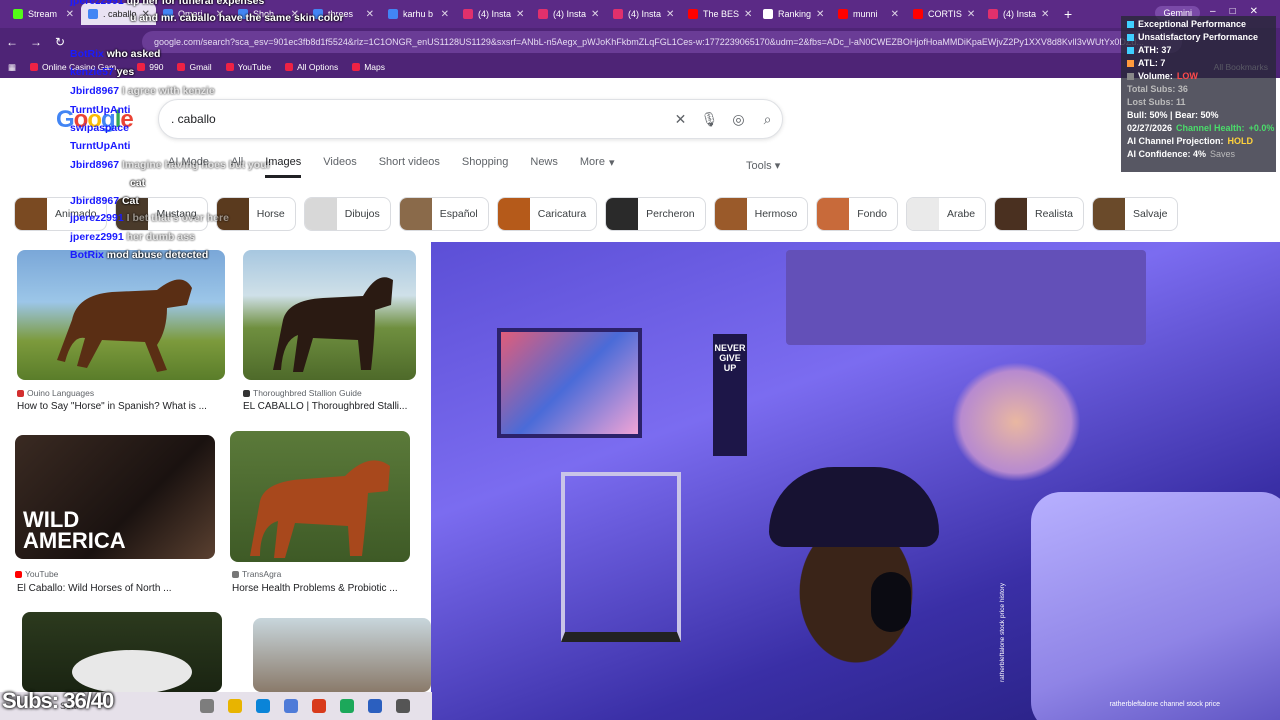  Describe the element at coordinates (943, 14) in the screenshot. I see `browser-tab: CORTIS ✕` at that location.